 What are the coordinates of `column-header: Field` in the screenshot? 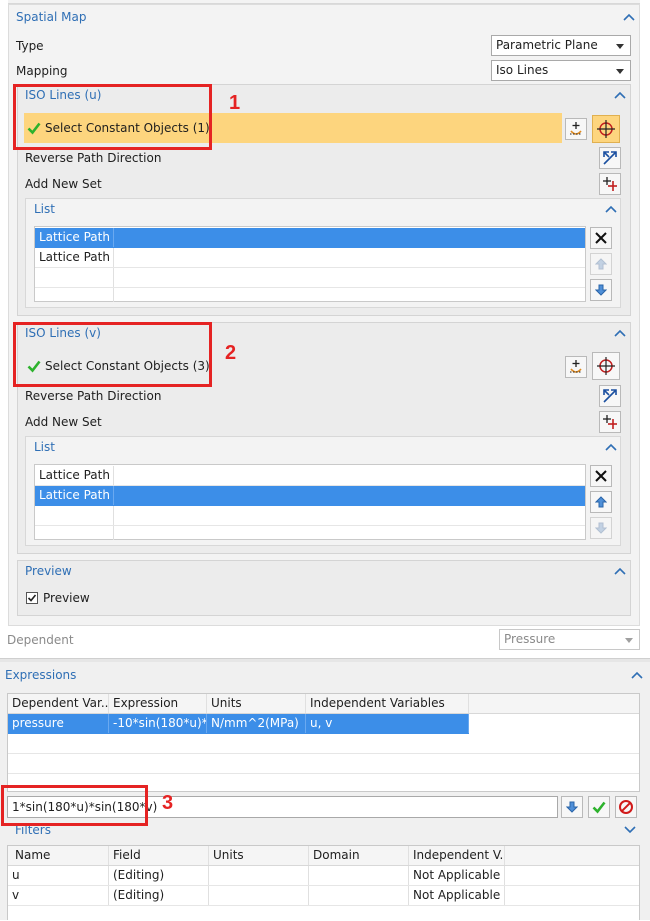 It's located at (159, 855).